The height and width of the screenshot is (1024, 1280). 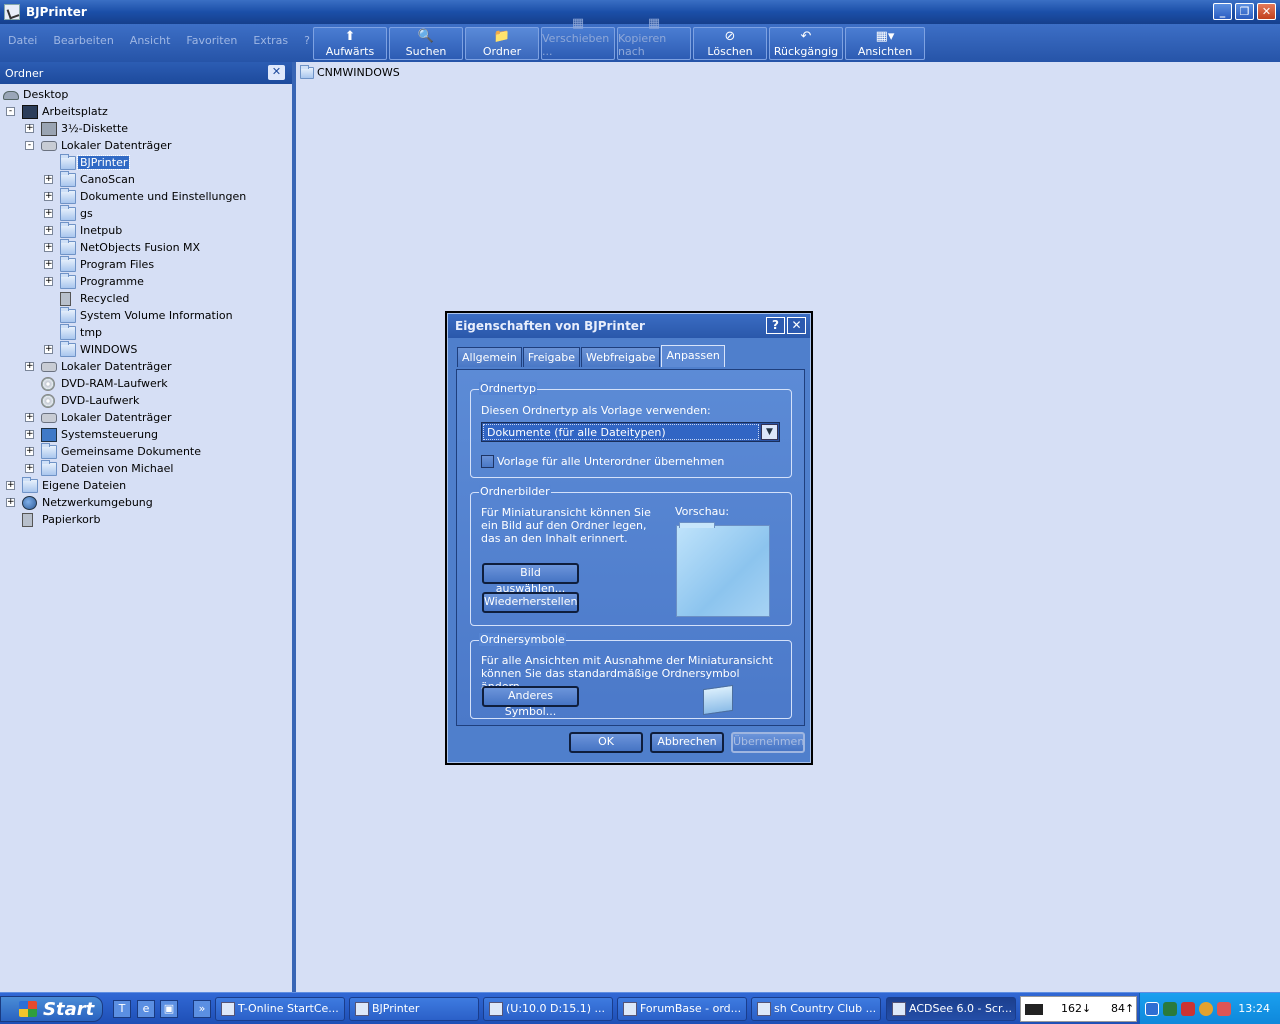 What do you see at coordinates (730, 43) in the screenshot?
I see `toolbar-button-5: ⊘ Löschen` at bounding box center [730, 43].